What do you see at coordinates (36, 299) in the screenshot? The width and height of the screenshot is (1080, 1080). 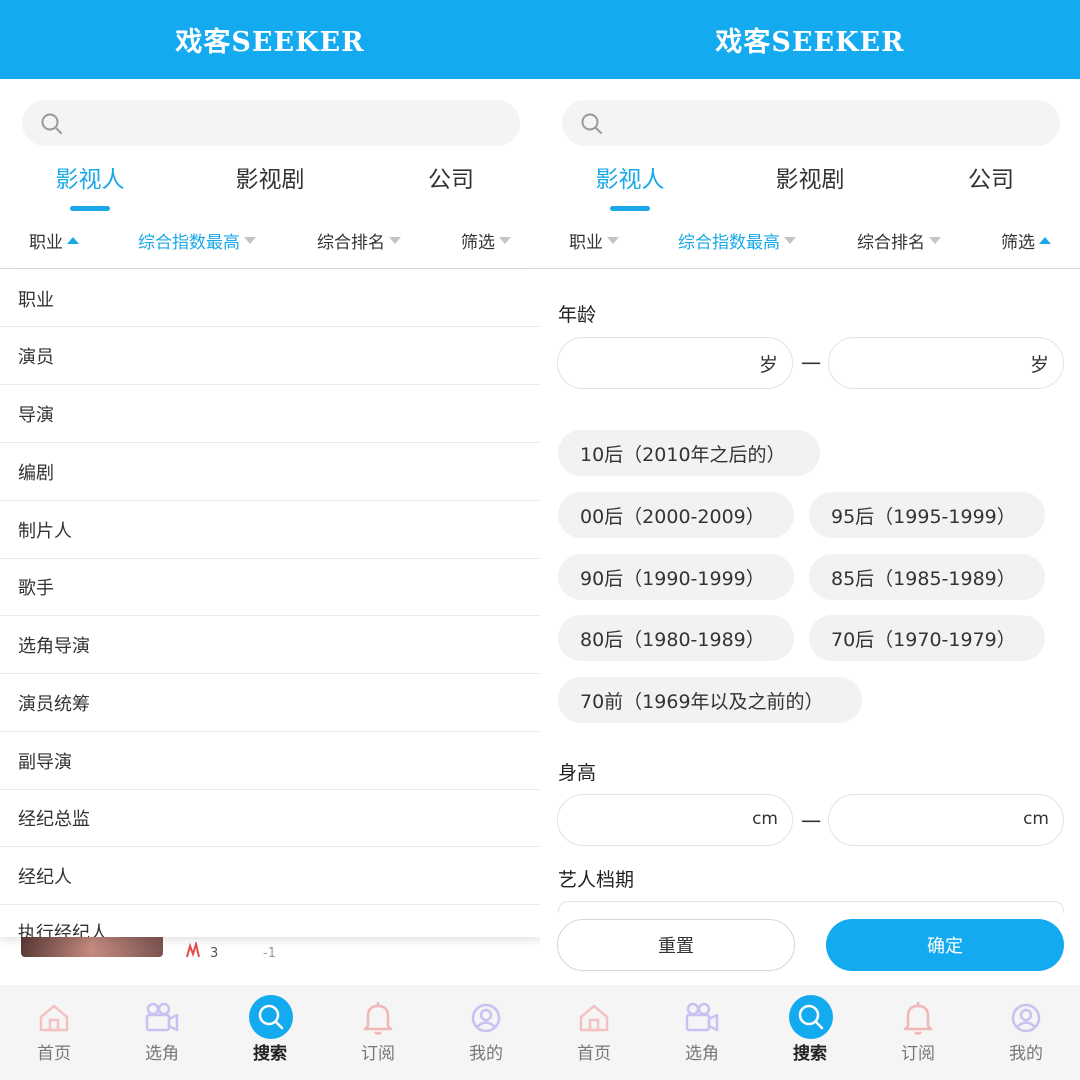 I see `dropdown-item: 职业` at bounding box center [36, 299].